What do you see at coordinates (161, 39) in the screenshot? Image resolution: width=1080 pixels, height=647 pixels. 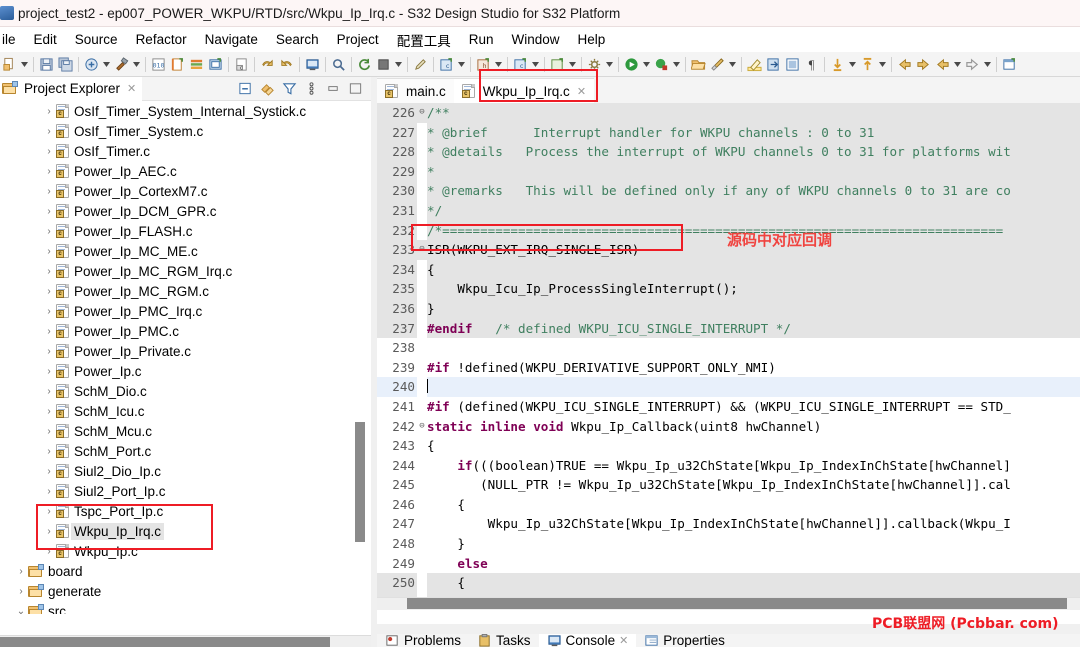 I see `menu-item-refactor: Refactor` at bounding box center [161, 39].